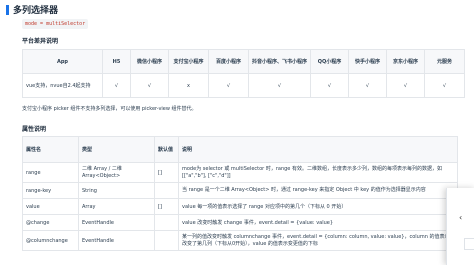  I want to click on attr-col-header: 默认值, so click(166, 149).